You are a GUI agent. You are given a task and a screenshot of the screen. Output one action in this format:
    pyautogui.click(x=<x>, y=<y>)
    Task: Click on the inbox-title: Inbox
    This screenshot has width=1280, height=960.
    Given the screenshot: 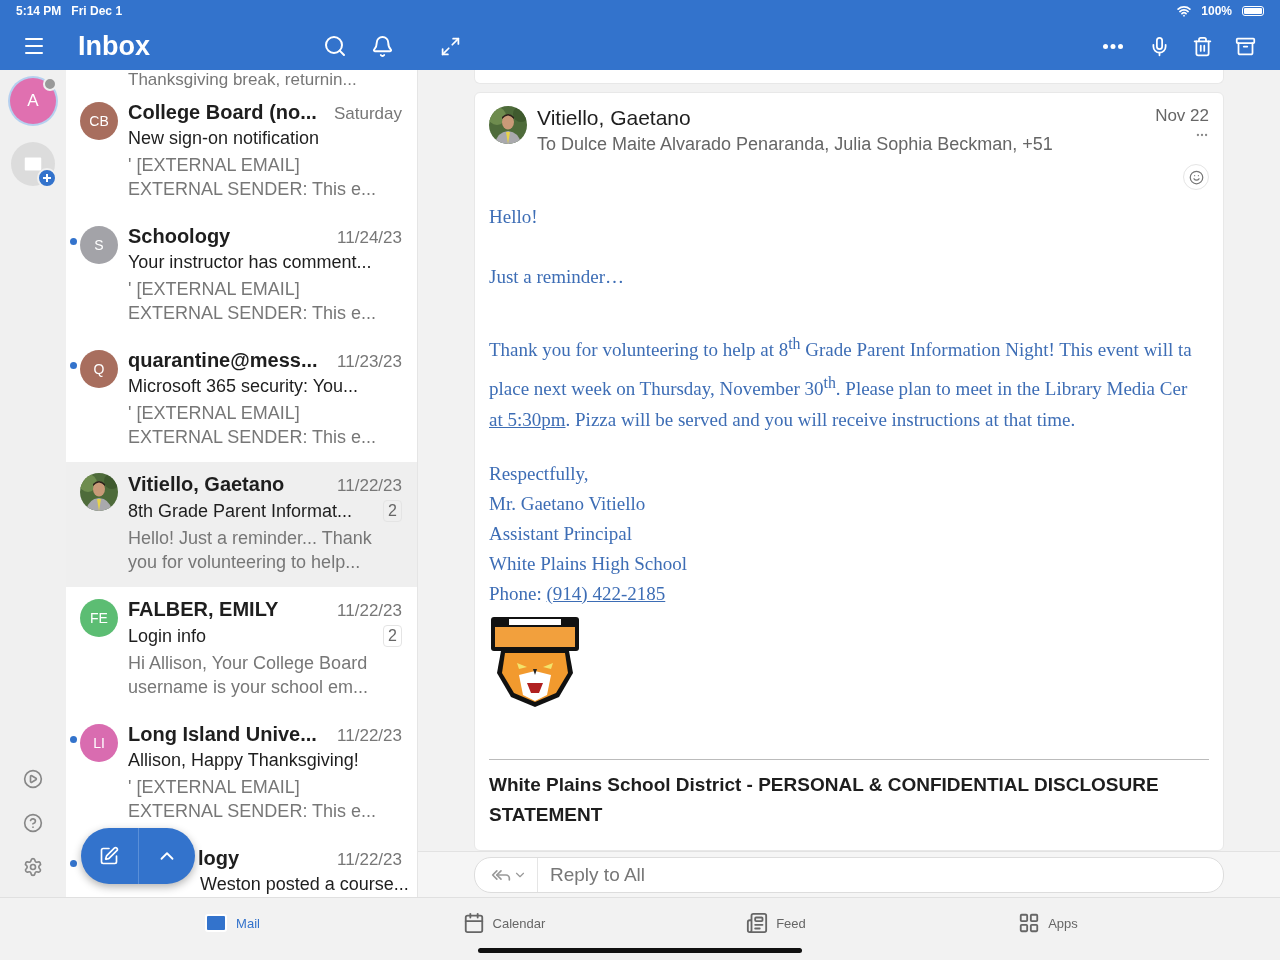 What is the action you would take?
    pyautogui.click(x=114, y=46)
    